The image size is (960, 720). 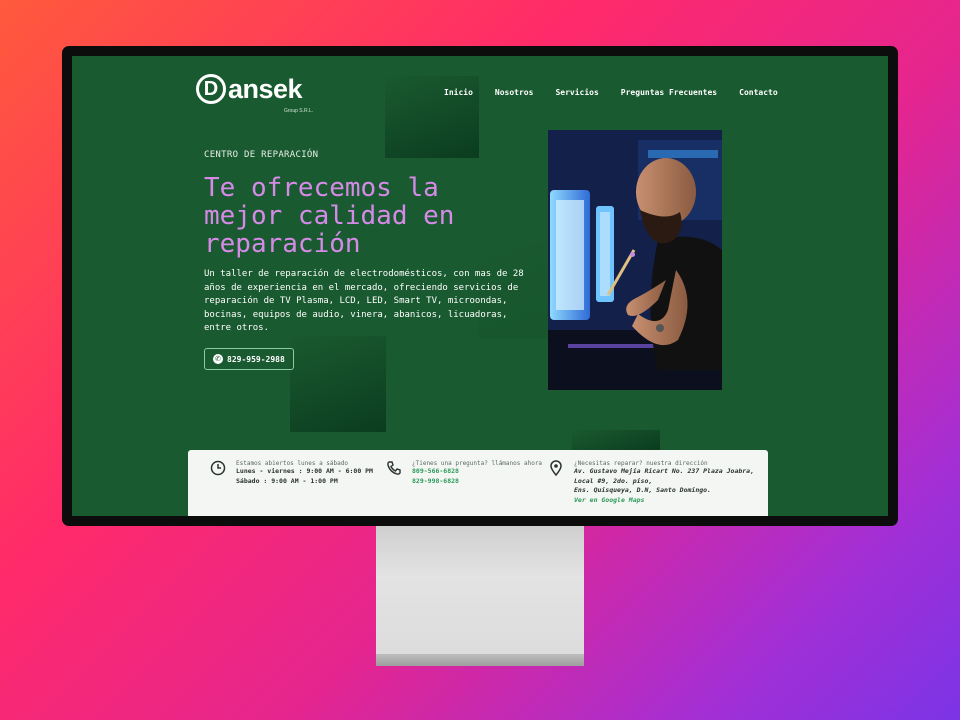 I want to click on contact-phone-1: 809-566-6828, so click(x=477, y=472).